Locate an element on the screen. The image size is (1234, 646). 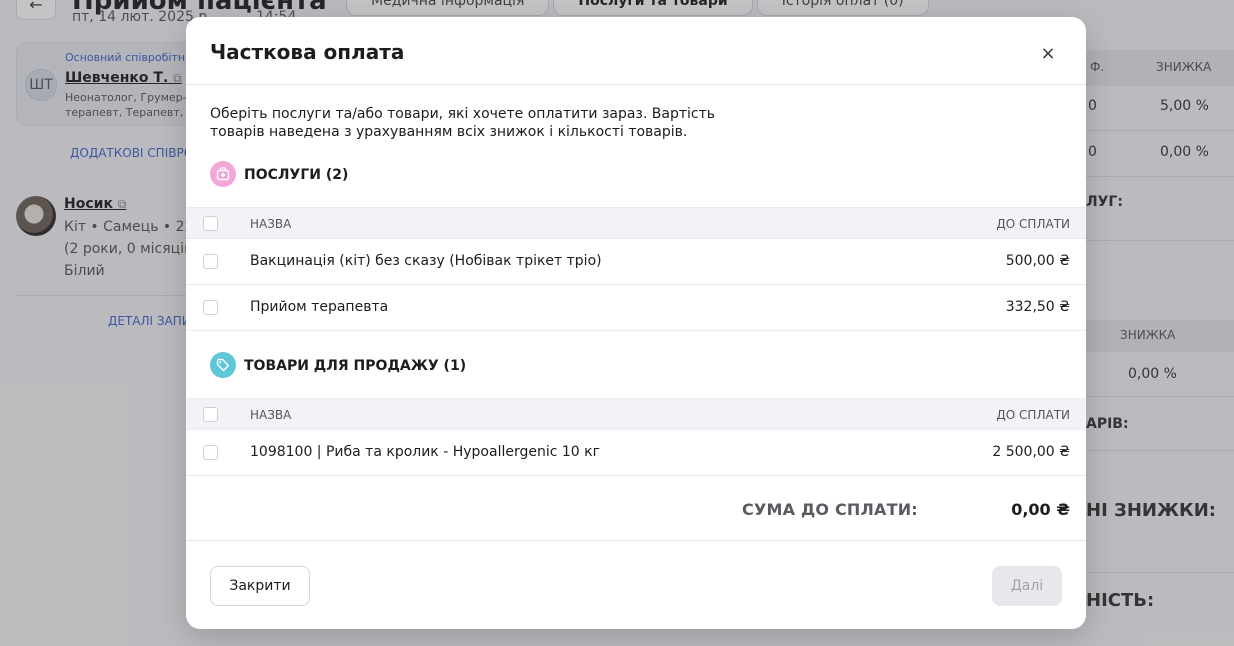
select-all-services-checkbox is located at coordinates (210, 223).